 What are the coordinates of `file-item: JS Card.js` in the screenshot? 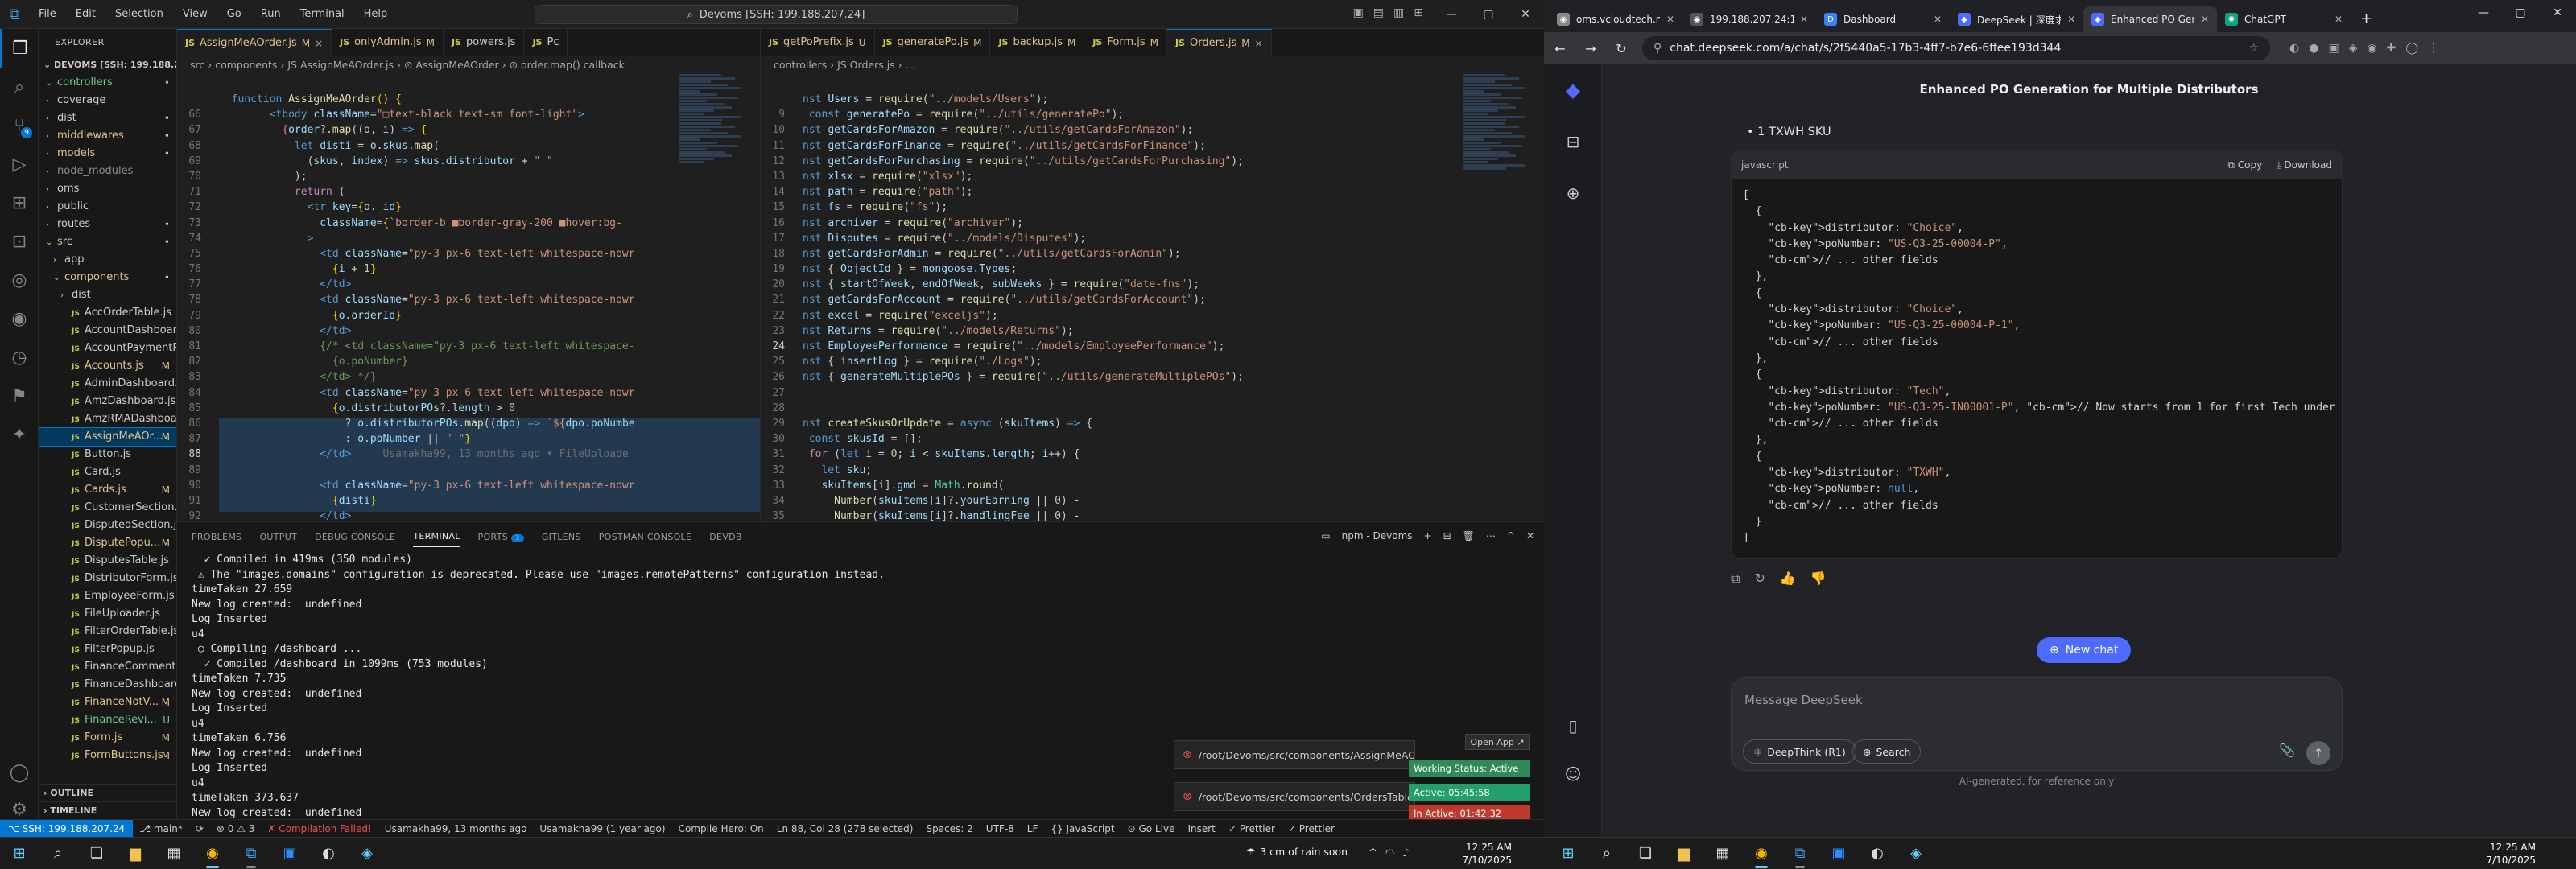 It's located at (107, 472).